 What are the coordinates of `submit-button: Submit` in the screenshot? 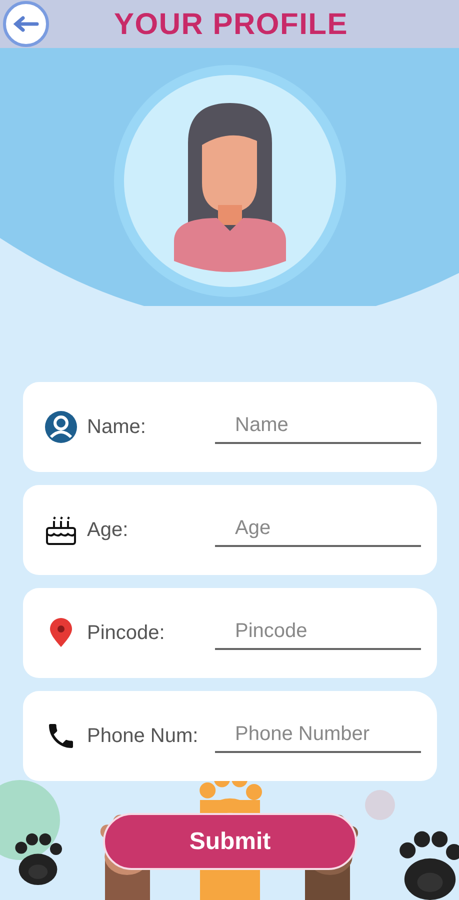 It's located at (230, 841).